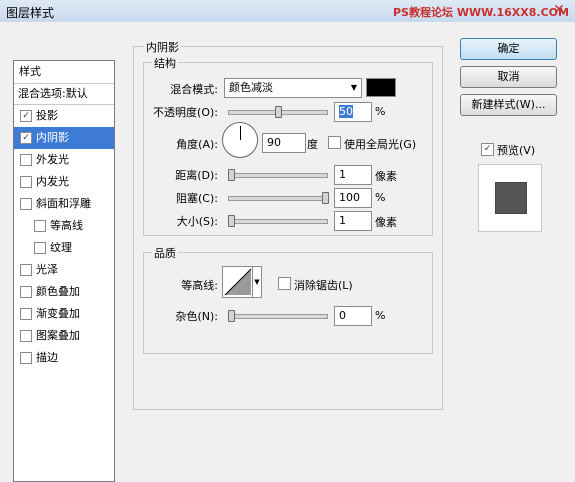 The height and width of the screenshot is (482, 575). I want to click on blend-options-item: 混合选项:默认, so click(64, 94).